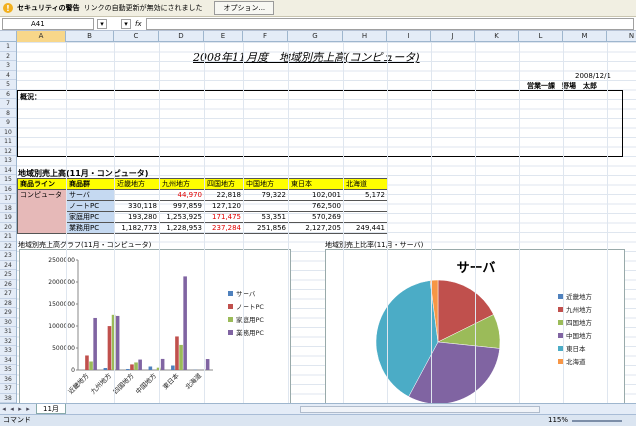 The width and height of the screenshot is (636, 426). I want to click on overview-box: 概況：, so click(320, 123).